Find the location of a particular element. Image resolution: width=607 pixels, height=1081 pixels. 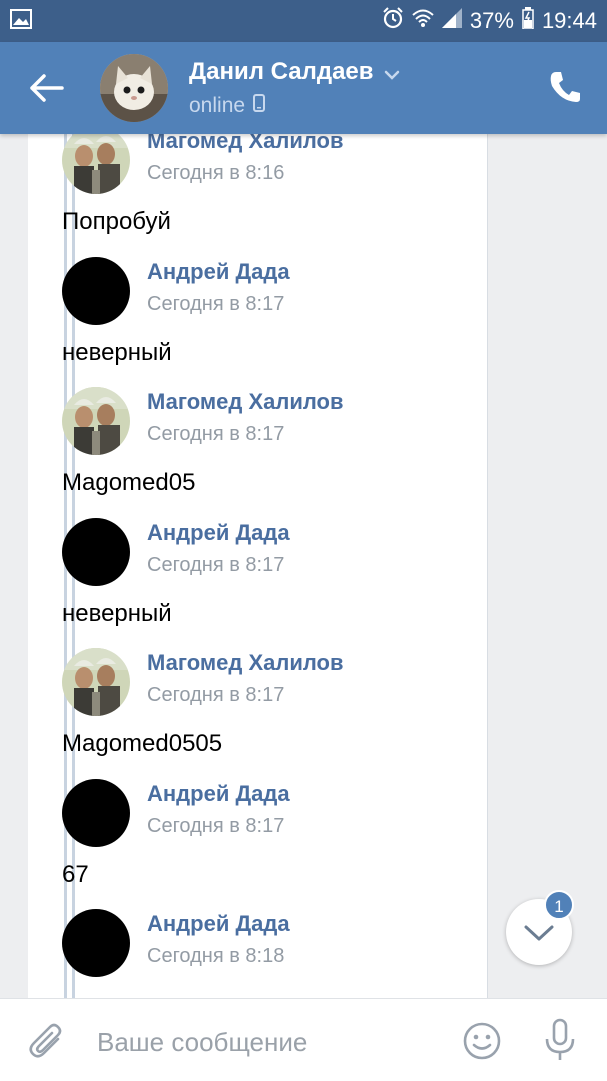

battery-icon is located at coordinates (528, 21).